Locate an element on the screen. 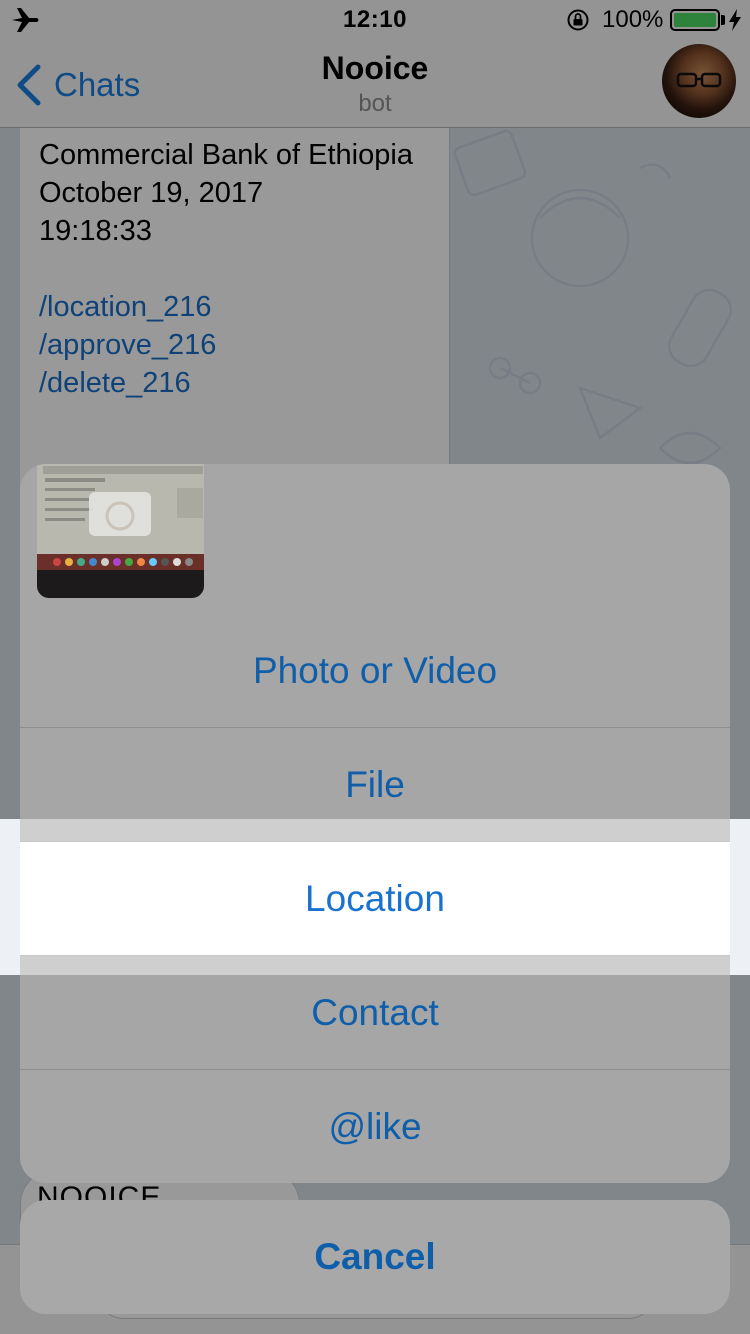  like-button: @like is located at coordinates (375, 1126).